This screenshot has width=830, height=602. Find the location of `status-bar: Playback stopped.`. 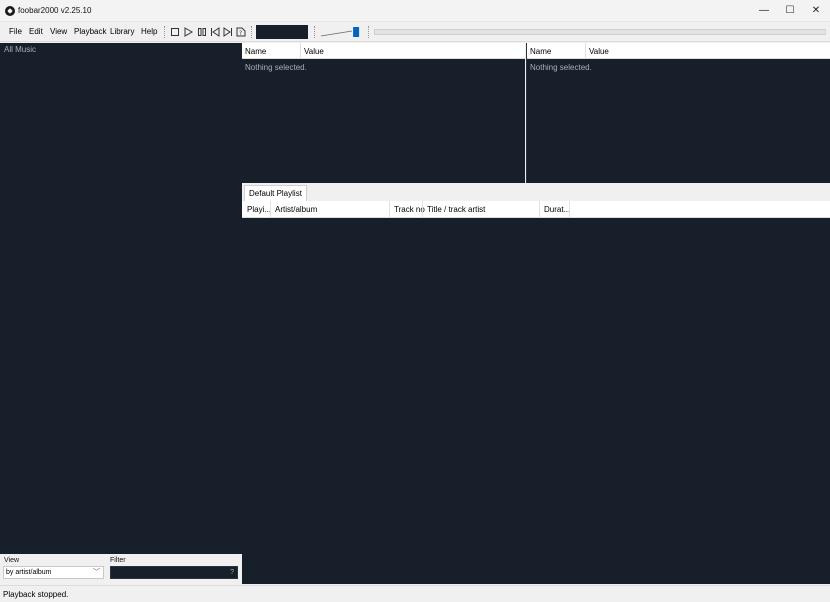

status-bar: Playback stopped. is located at coordinates (415, 593).